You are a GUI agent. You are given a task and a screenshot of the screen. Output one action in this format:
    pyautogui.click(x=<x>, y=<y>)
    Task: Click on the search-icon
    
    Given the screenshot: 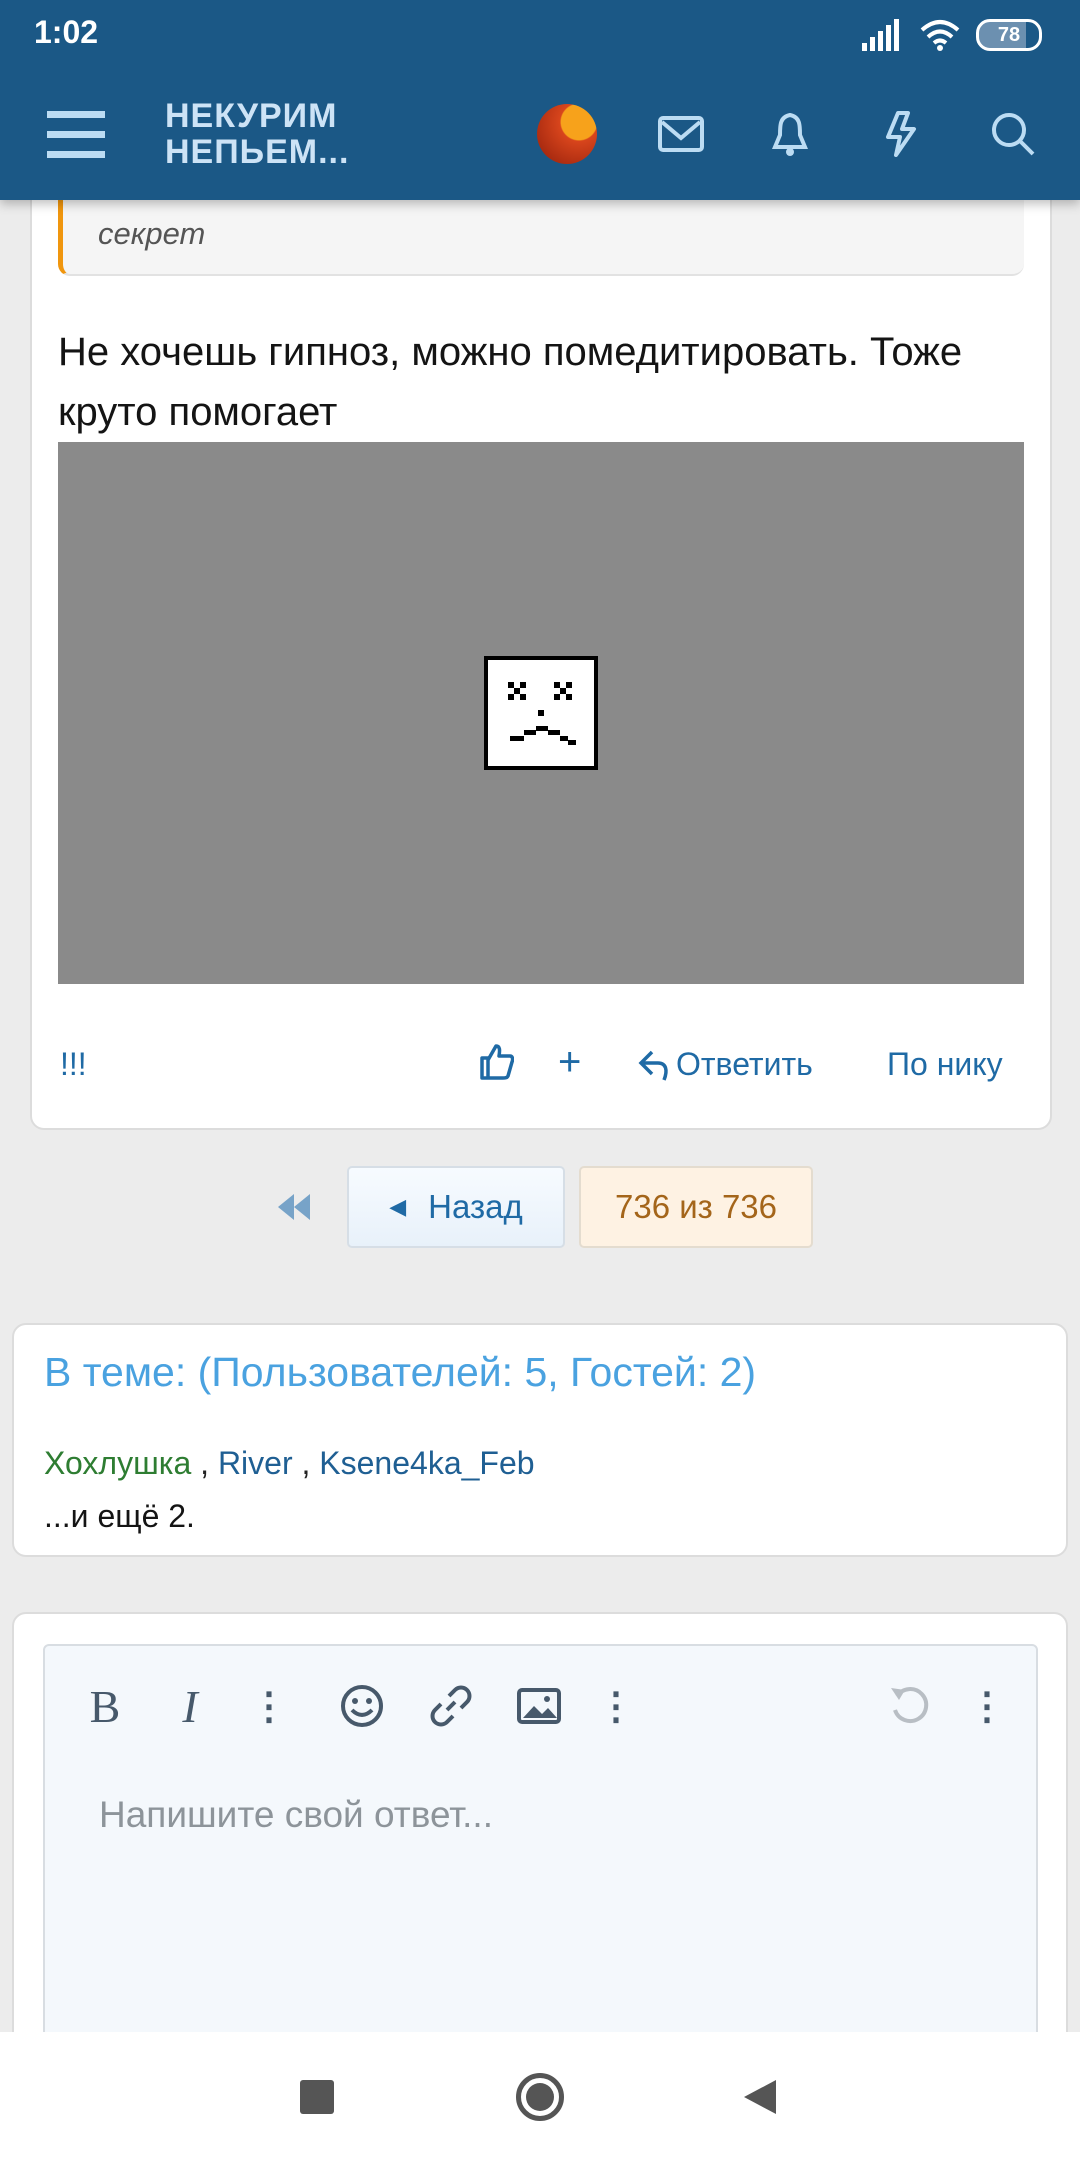 What is the action you would take?
    pyautogui.click(x=1013, y=134)
    